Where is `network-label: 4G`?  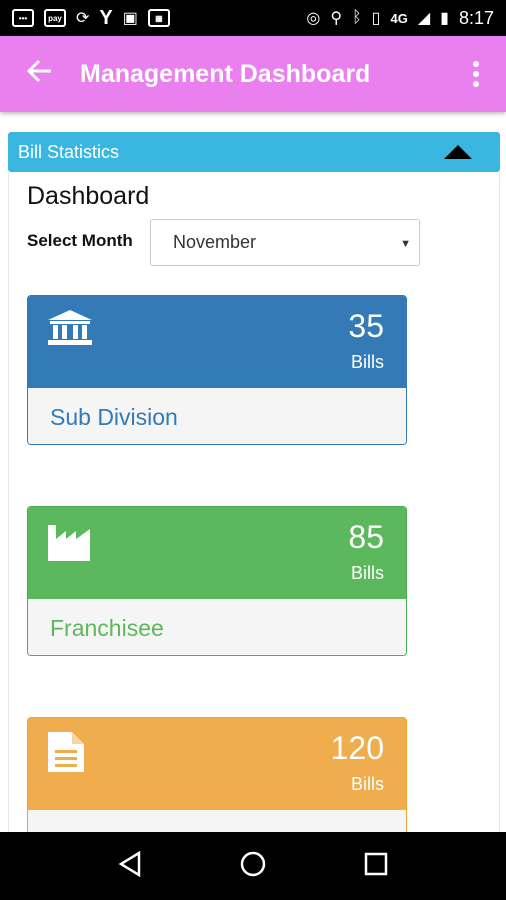 network-label: 4G is located at coordinates (399, 18).